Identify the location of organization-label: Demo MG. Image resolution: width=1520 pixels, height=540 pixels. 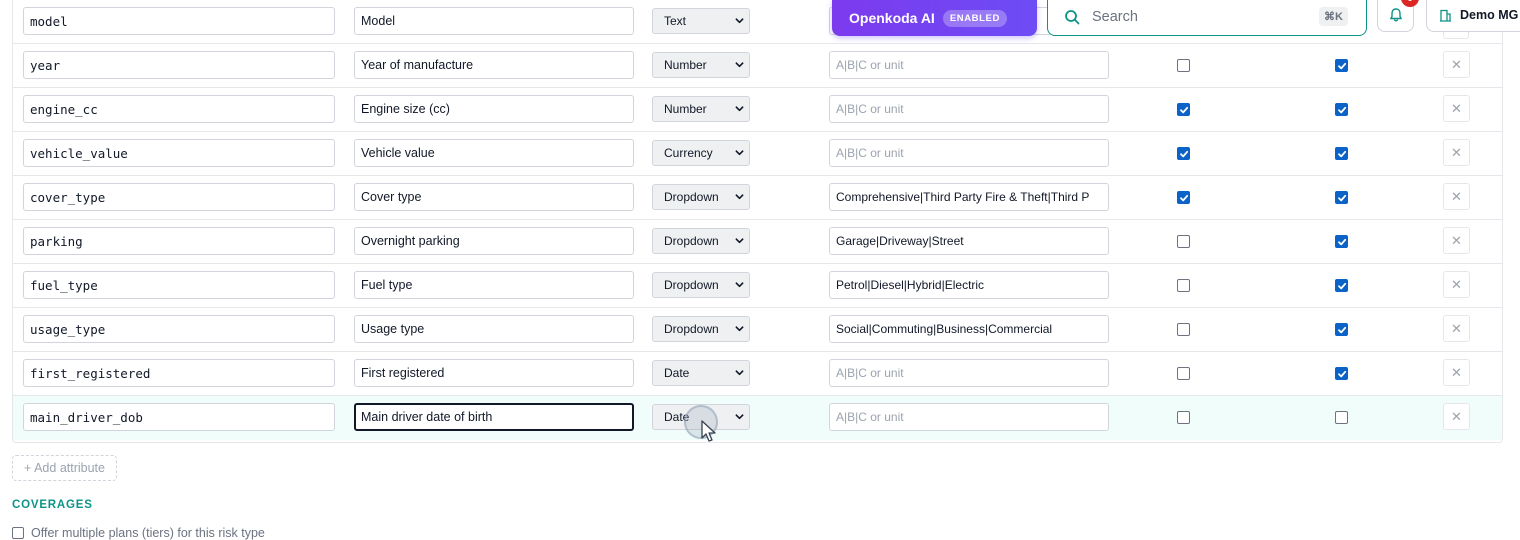
(1489, 15).